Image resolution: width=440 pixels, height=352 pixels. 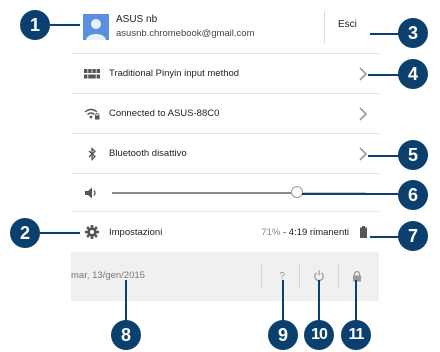 What do you see at coordinates (164, 113) in the screenshot?
I see `network-label: Connected to ASUS-88C0` at bounding box center [164, 113].